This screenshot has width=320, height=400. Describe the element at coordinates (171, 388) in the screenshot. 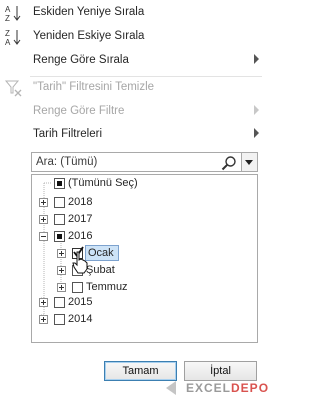

I see `watermark-arrow-icon` at that location.